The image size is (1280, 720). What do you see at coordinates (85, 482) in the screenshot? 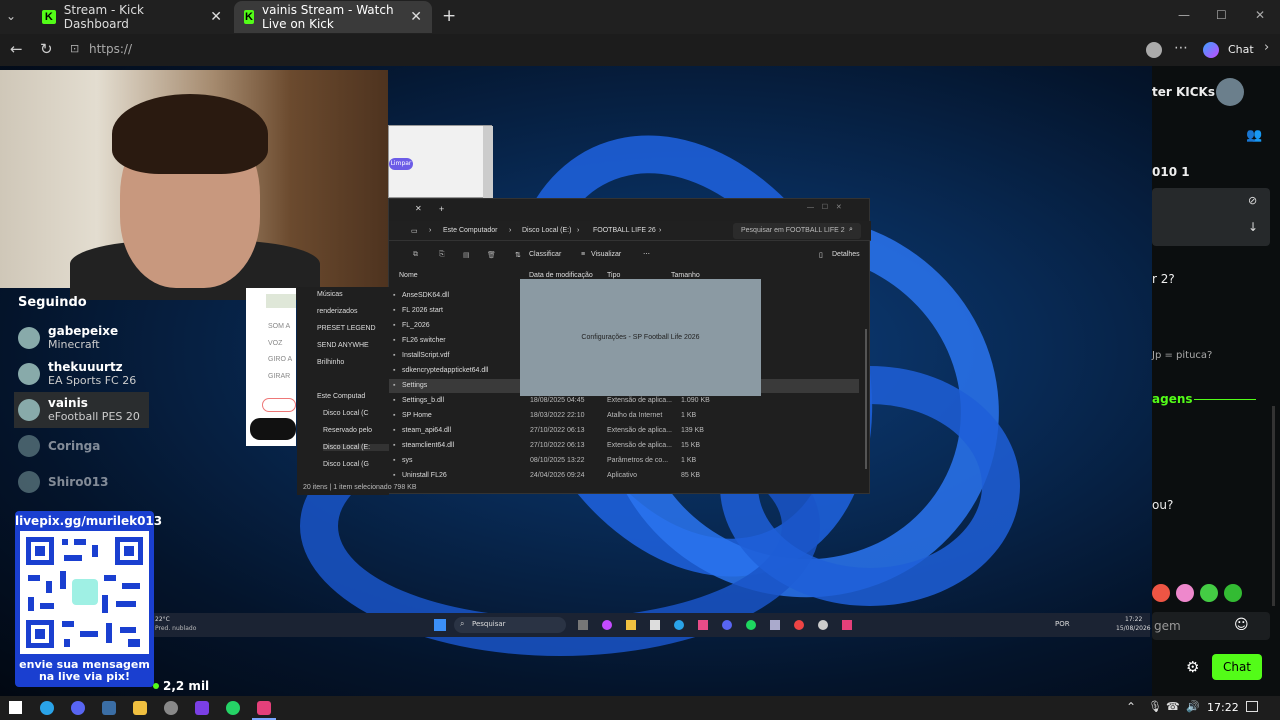
I see `followed-channel: Shiro013` at bounding box center [85, 482].